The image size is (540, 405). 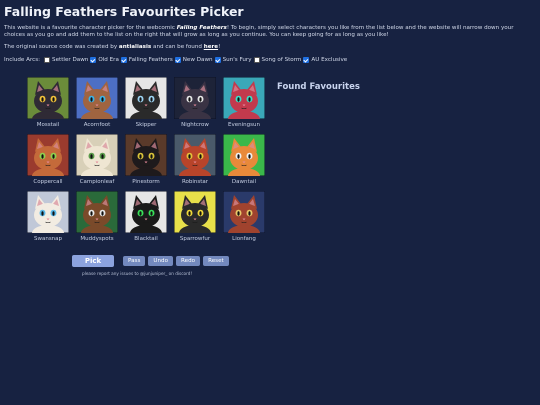 I want to click on credit-author: antialiasis, so click(x=135, y=47).